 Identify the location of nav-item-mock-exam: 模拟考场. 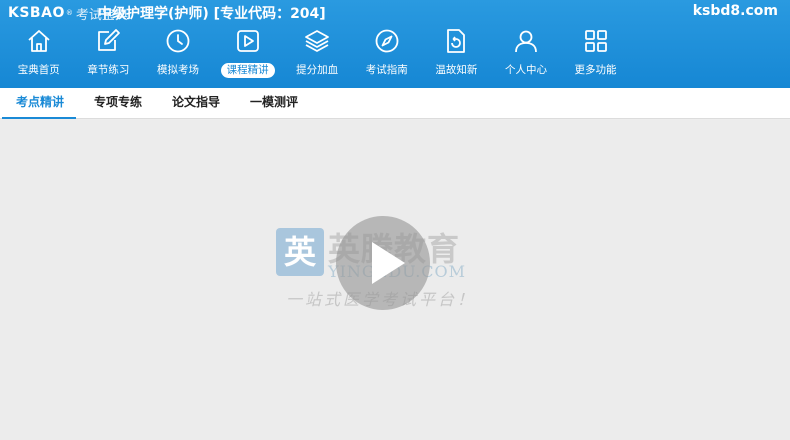
(178, 54).